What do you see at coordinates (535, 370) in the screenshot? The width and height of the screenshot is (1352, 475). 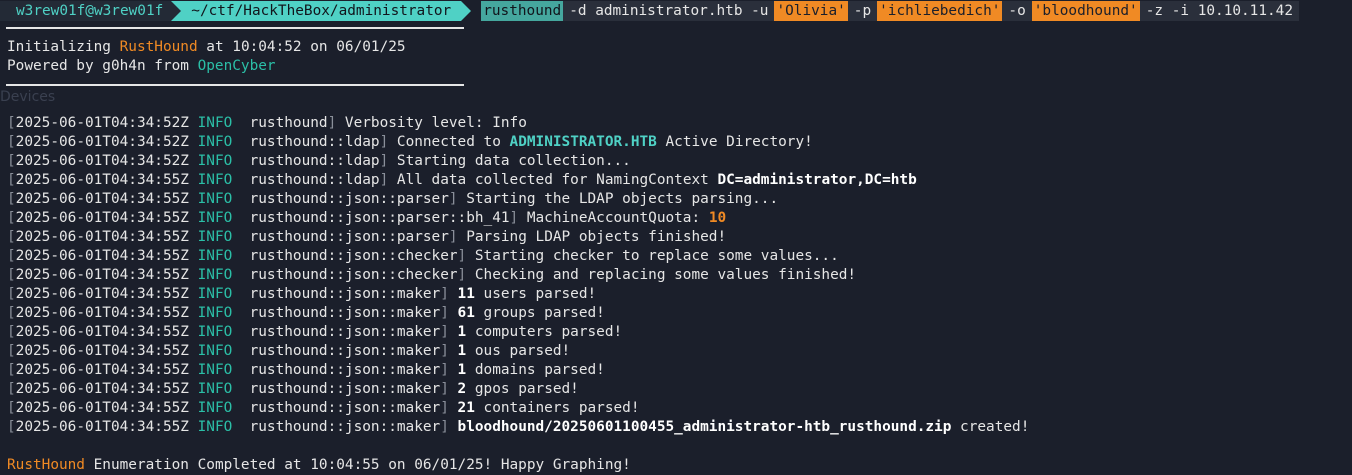 I see `log-message: domains parsed!` at bounding box center [535, 370].